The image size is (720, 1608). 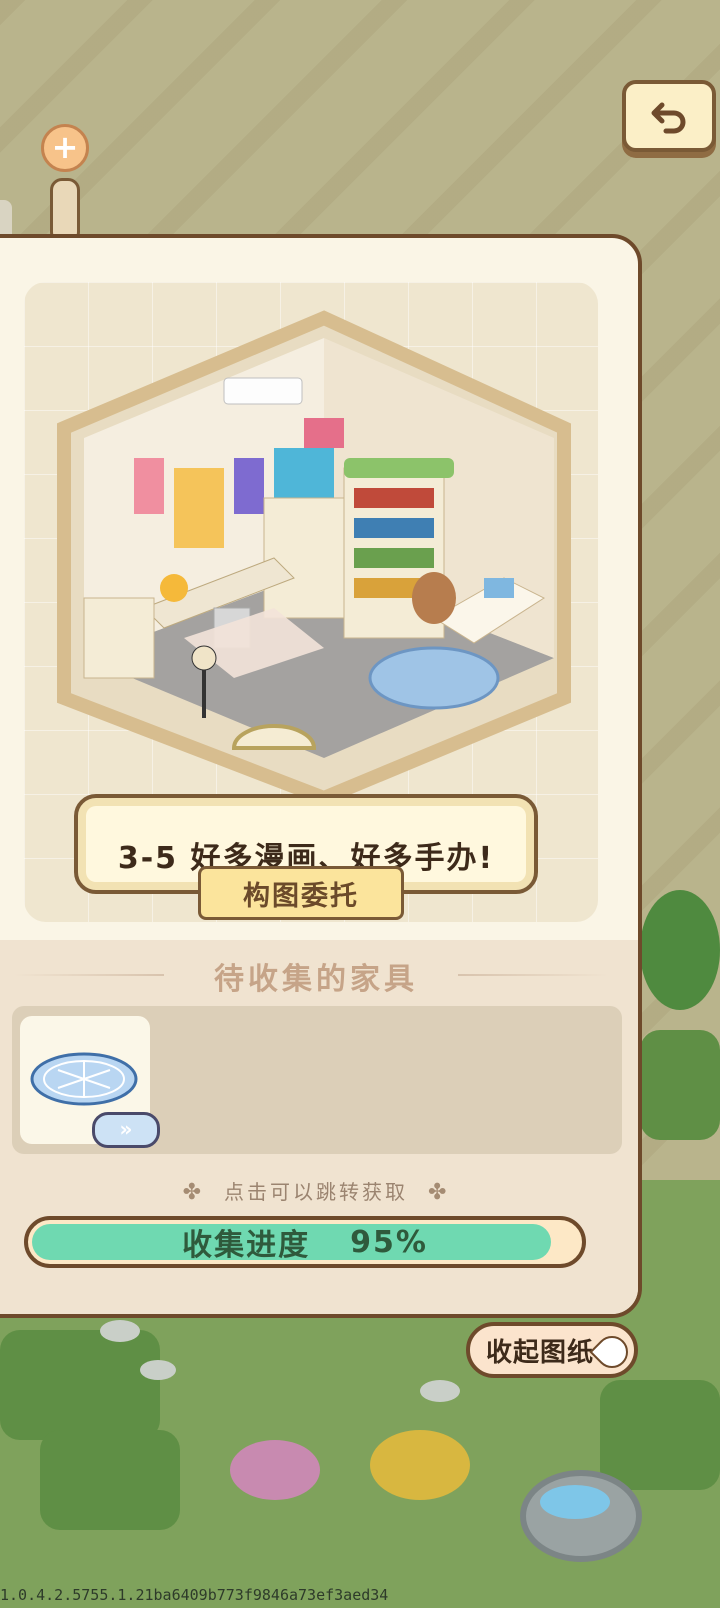 I want to click on back-button, so click(x=669, y=116).